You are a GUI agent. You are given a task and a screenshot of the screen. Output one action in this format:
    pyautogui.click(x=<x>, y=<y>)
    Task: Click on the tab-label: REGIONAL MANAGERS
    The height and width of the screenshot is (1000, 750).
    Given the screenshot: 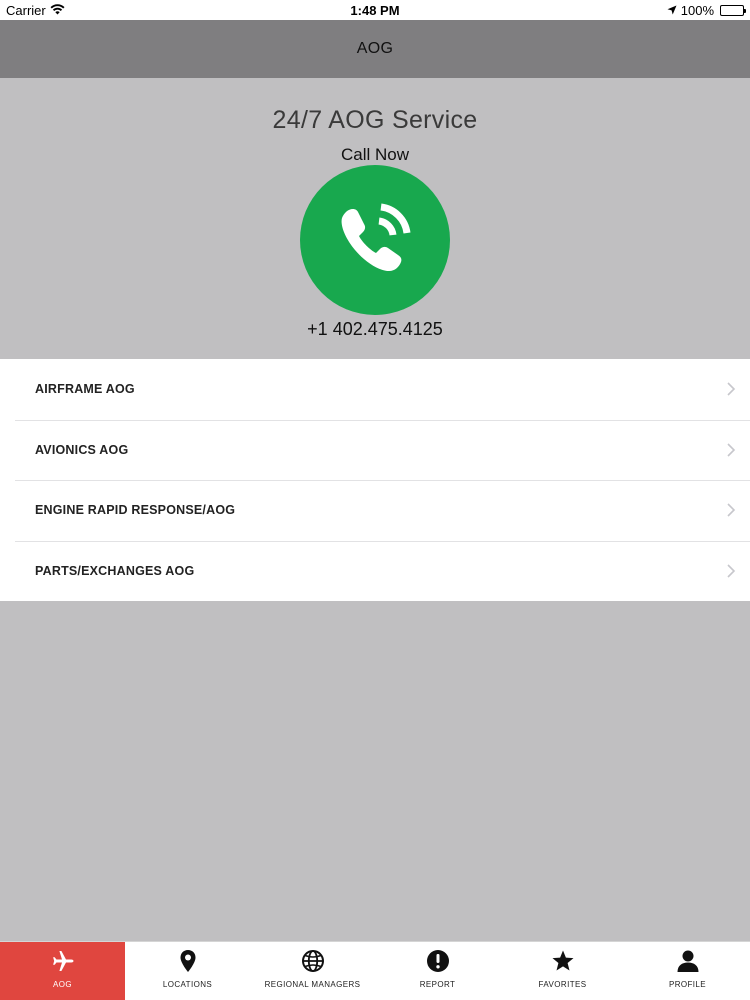 What is the action you would take?
    pyautogui.click(x=312, y=984)
    